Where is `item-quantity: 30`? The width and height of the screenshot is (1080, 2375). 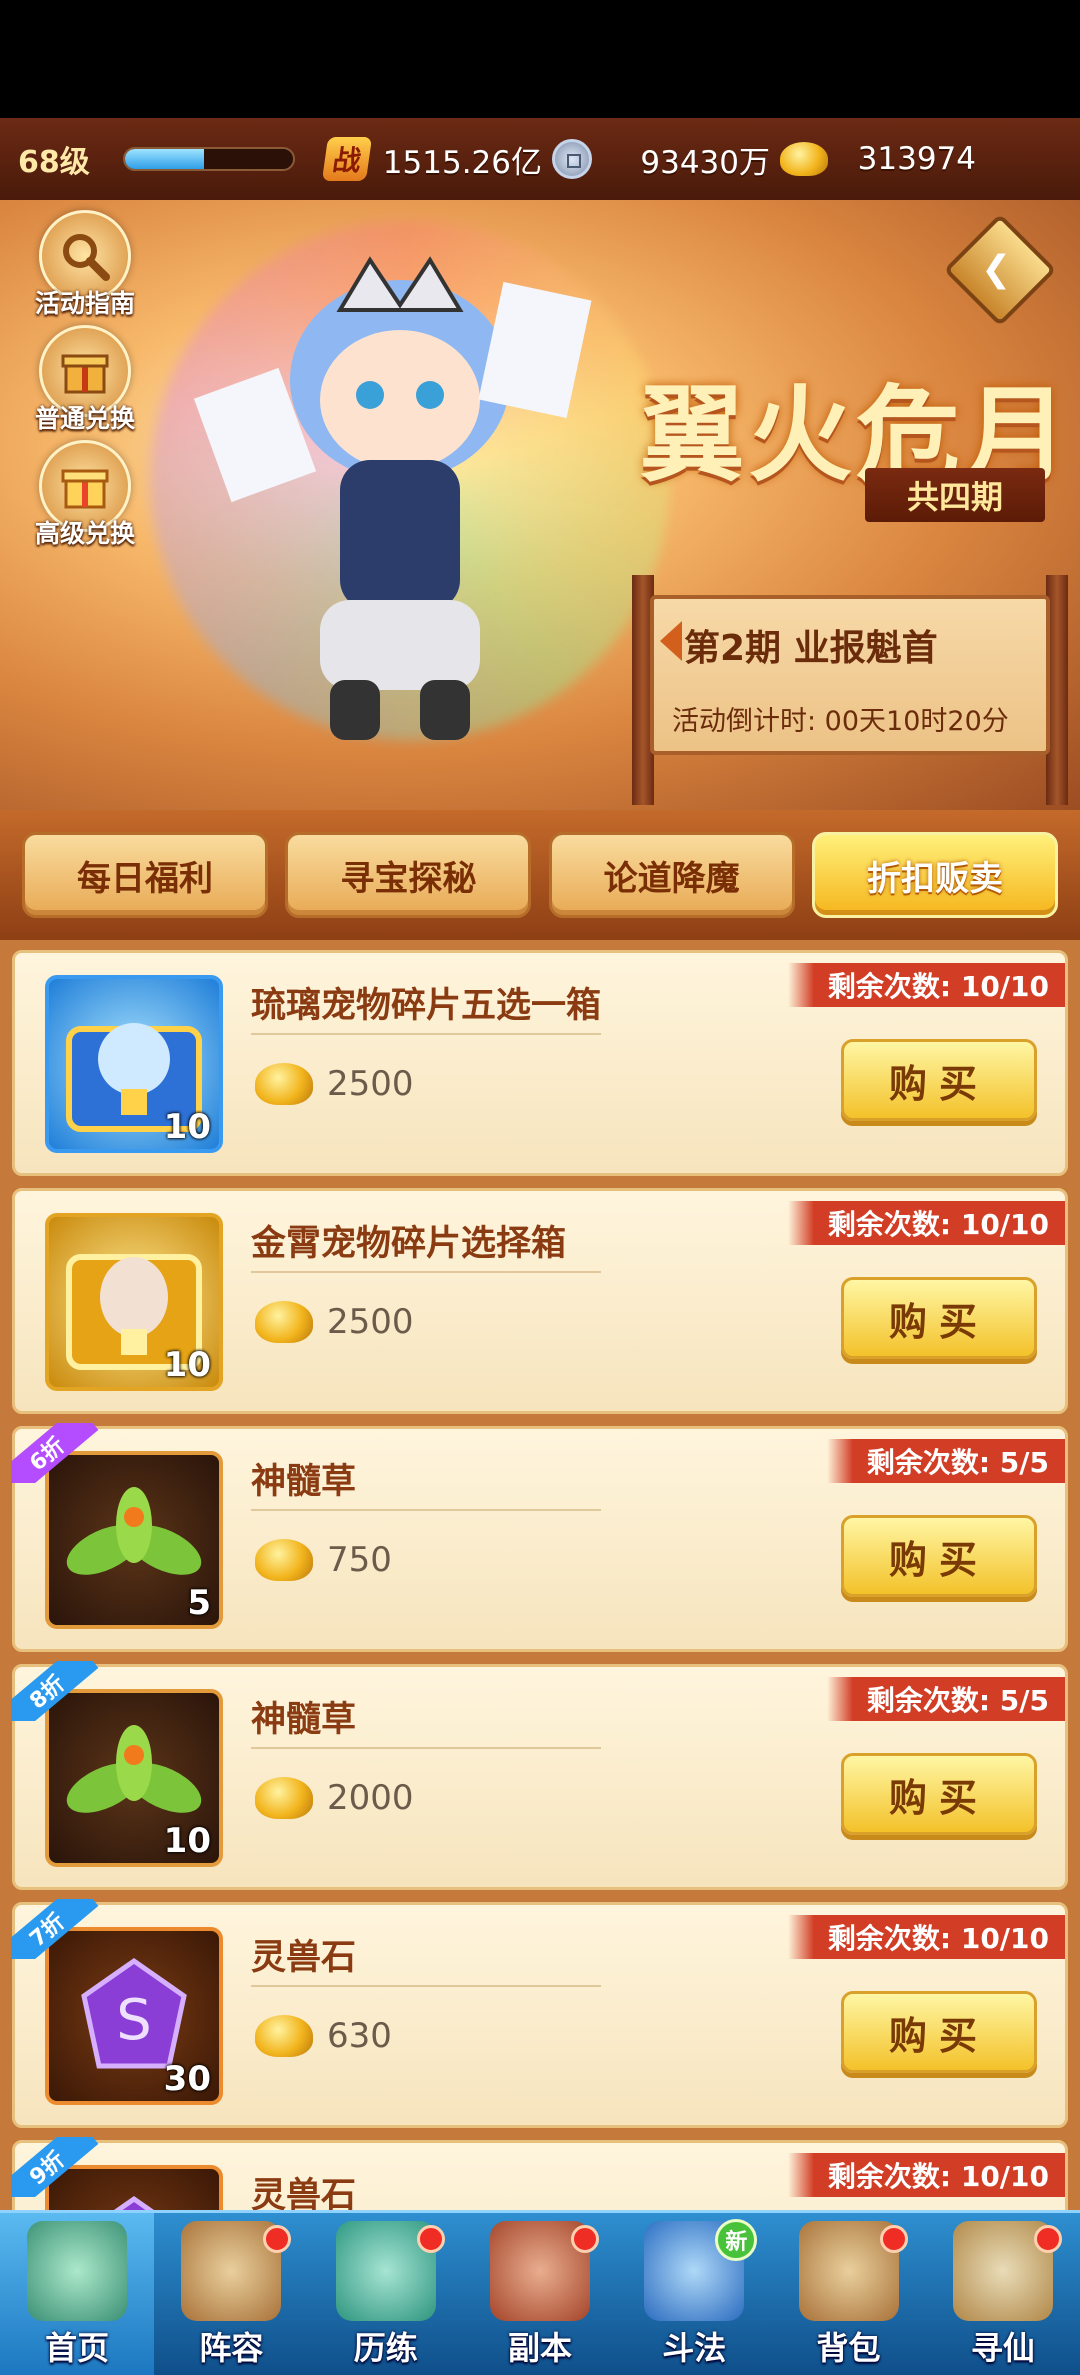
item-quantity: 30 is located at coordinates (187, 2079).